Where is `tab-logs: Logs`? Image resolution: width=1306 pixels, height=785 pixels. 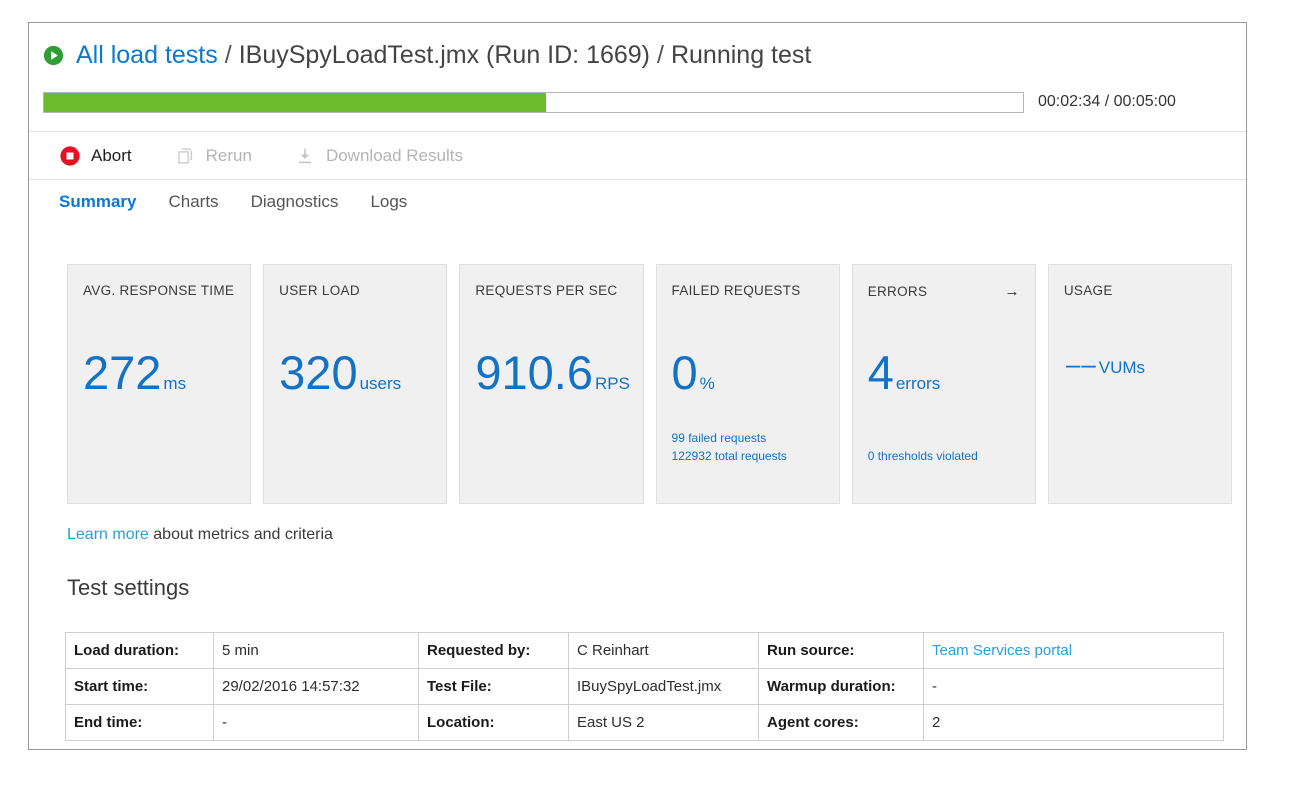 tab-logs: Logs is located at coordinates (388, 202).